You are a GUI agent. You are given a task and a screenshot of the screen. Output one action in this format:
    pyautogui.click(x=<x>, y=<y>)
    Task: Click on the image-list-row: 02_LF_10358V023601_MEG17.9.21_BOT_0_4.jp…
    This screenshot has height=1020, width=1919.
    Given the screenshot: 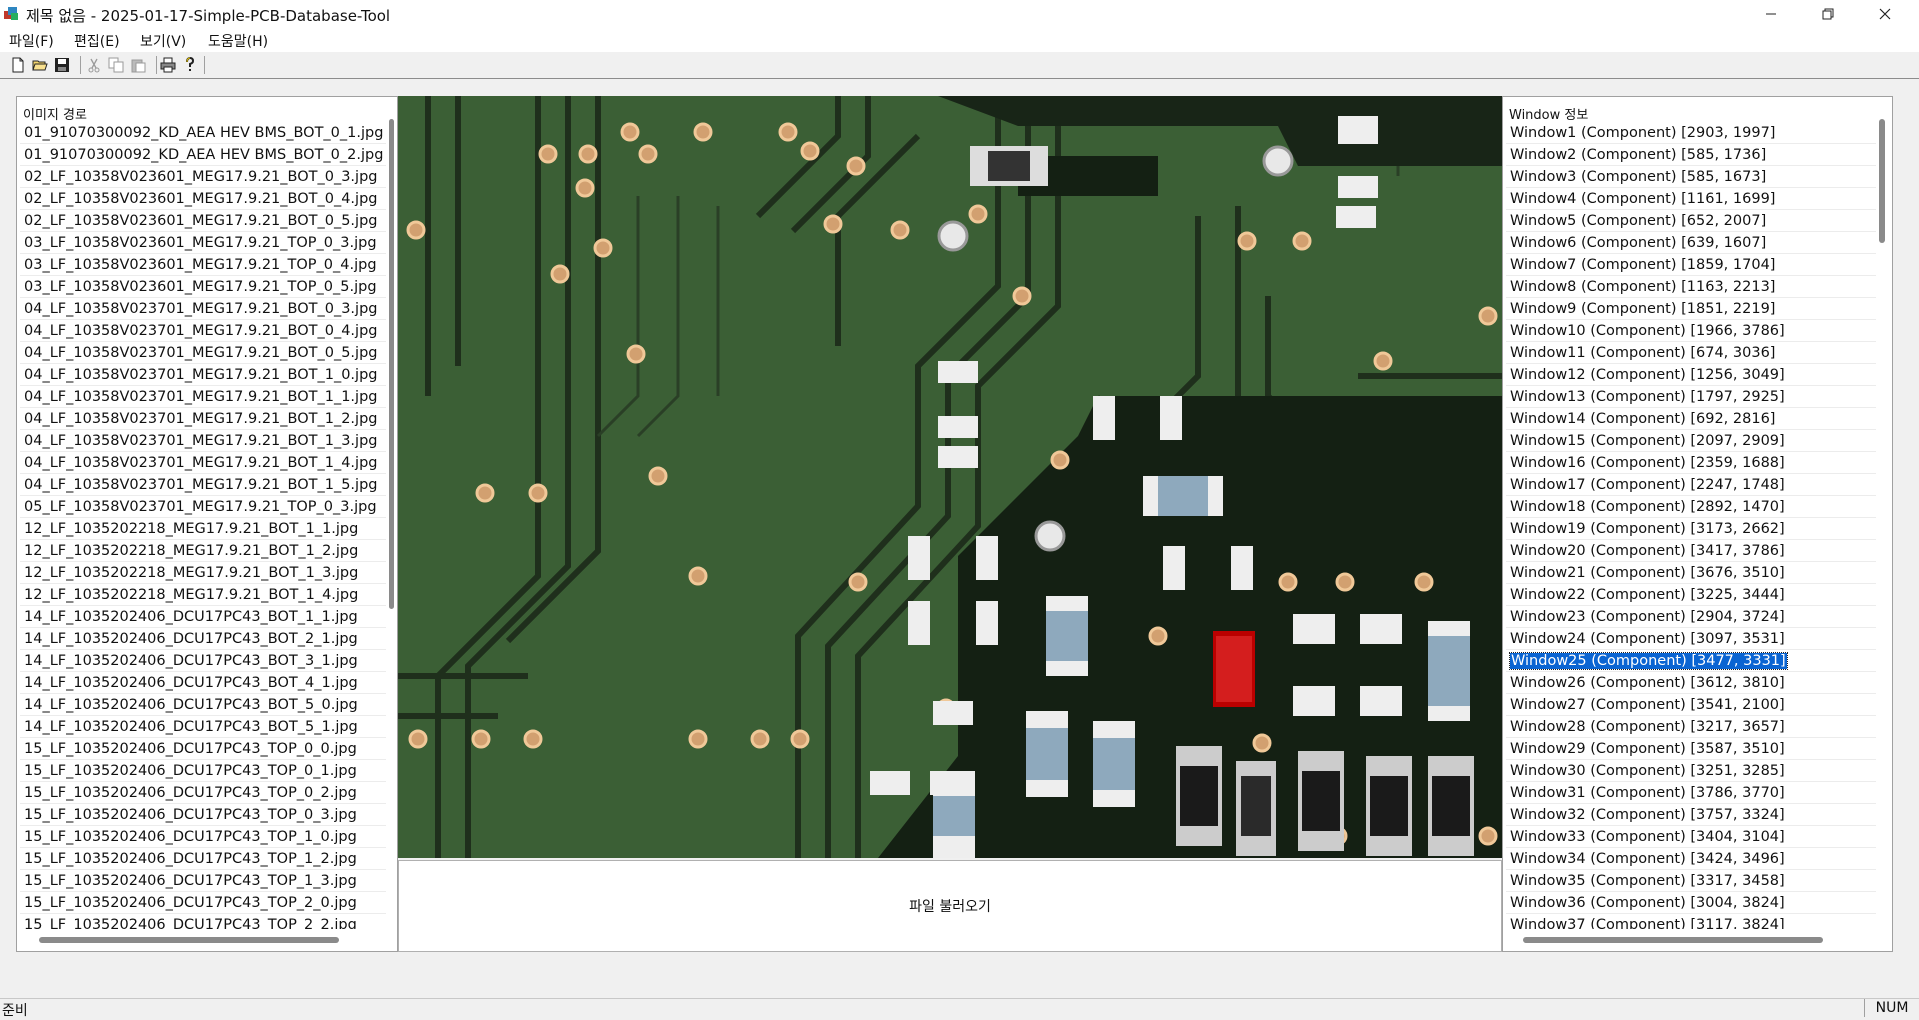 What is the action you would take?
    pyautogui.click(x=203, y=199)
    